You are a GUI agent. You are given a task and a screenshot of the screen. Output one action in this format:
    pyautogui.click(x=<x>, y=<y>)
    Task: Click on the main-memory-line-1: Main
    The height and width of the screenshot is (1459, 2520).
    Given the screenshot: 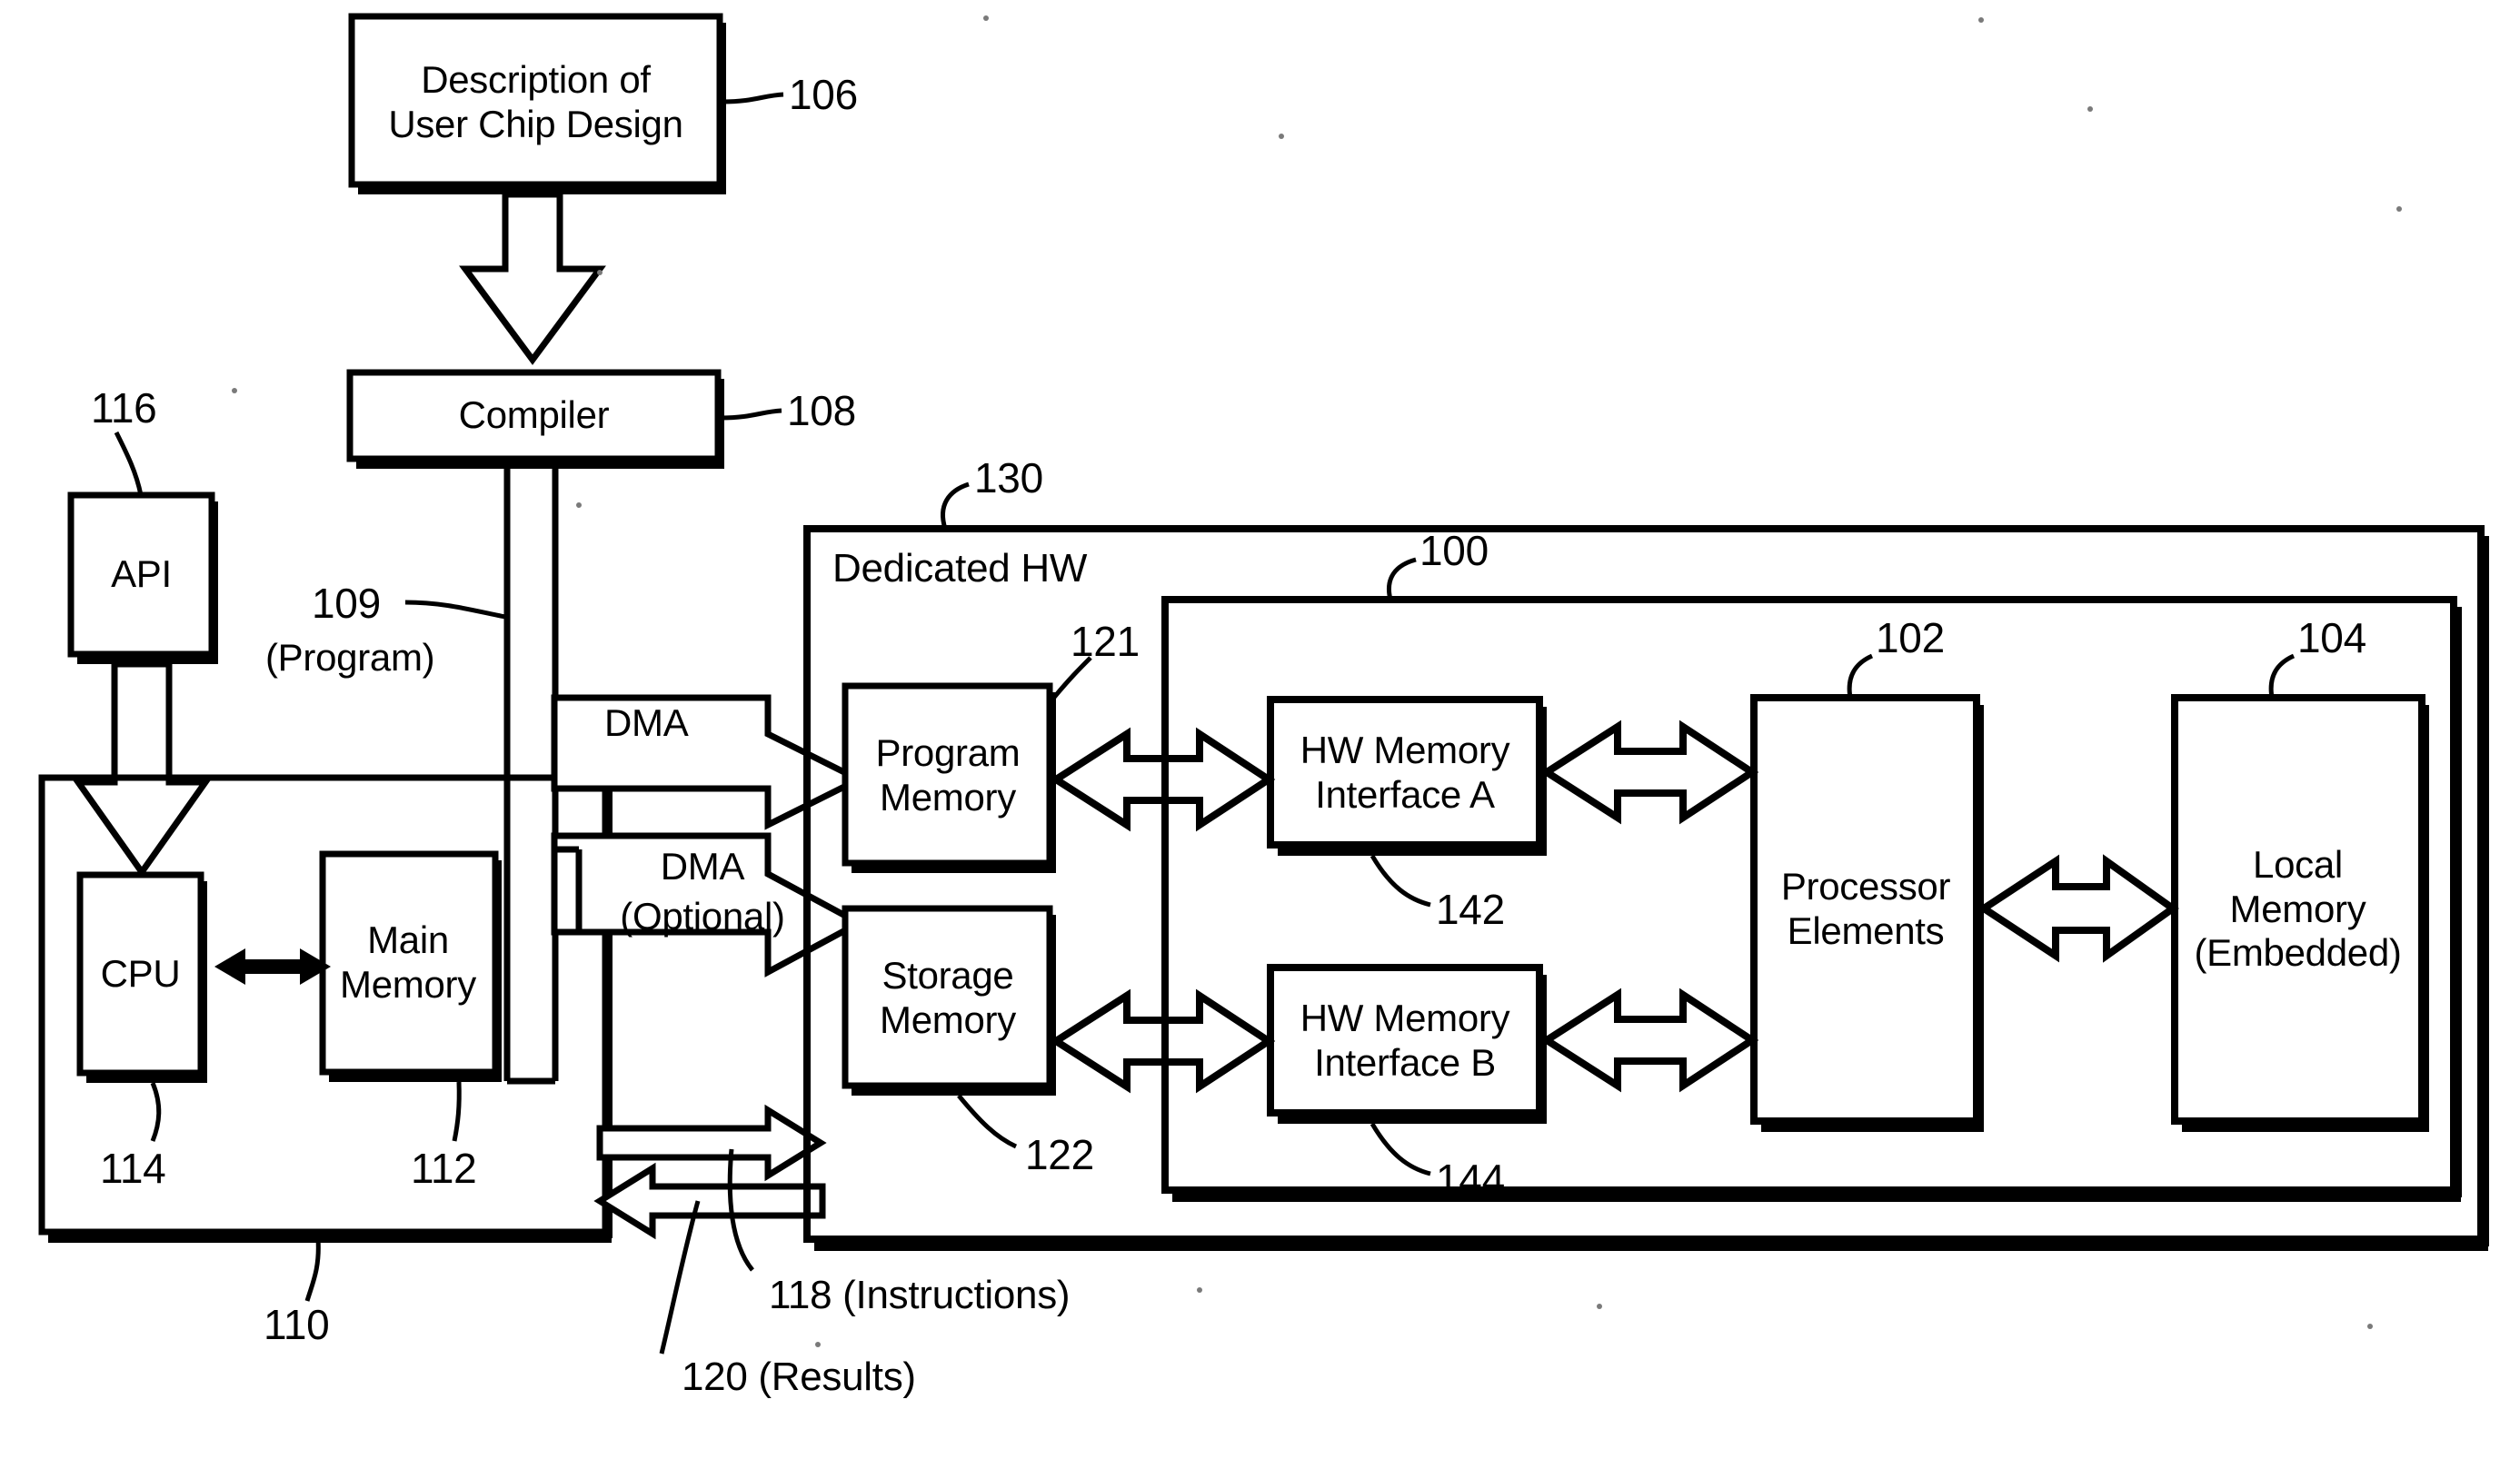 What is the action you would take?
    pyautogui.click(x=408, y=940)
    